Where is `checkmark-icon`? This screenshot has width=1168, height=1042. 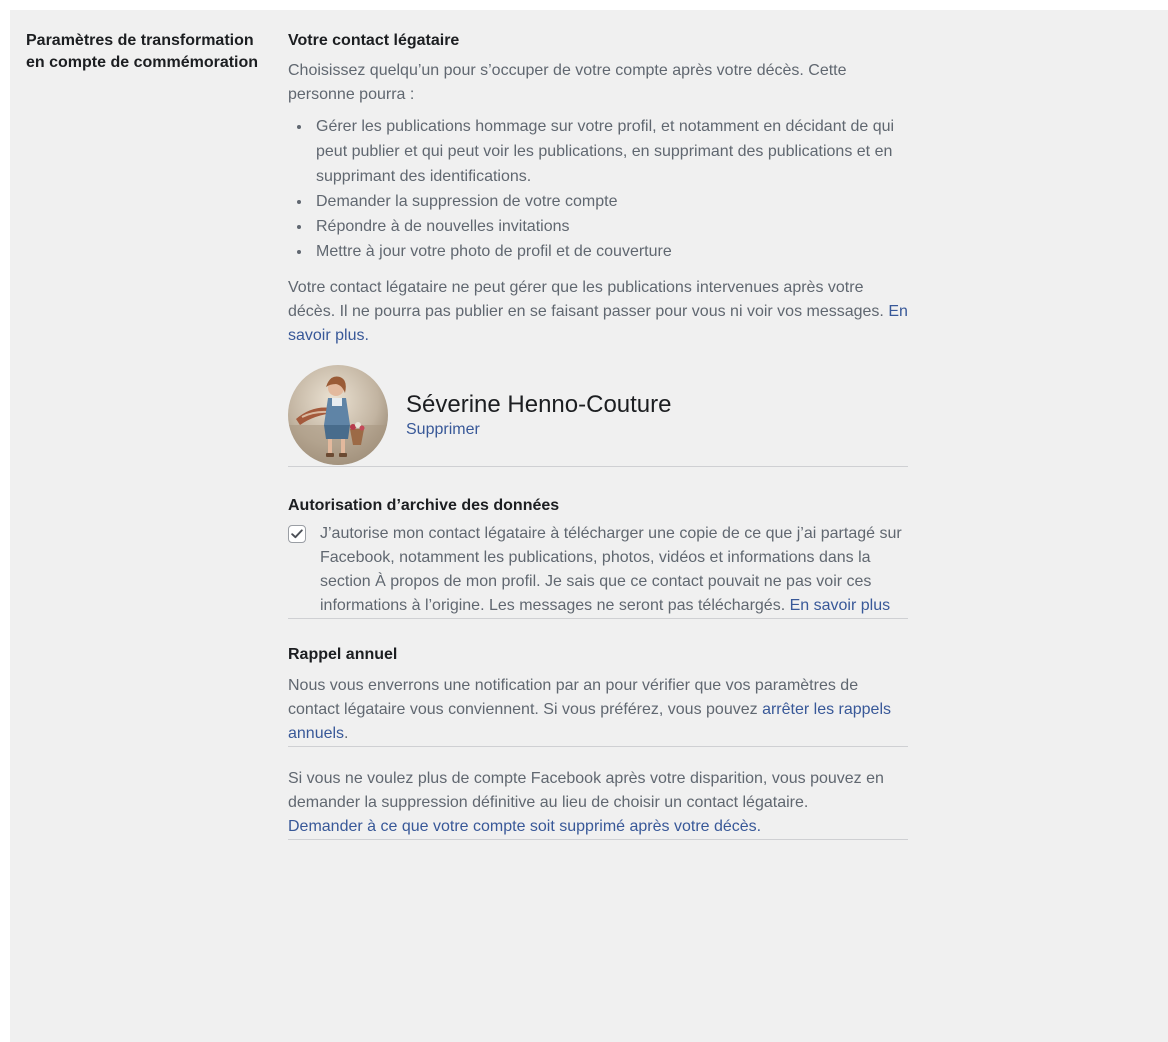 checkmark-icon is located at coordinates (297, 534).